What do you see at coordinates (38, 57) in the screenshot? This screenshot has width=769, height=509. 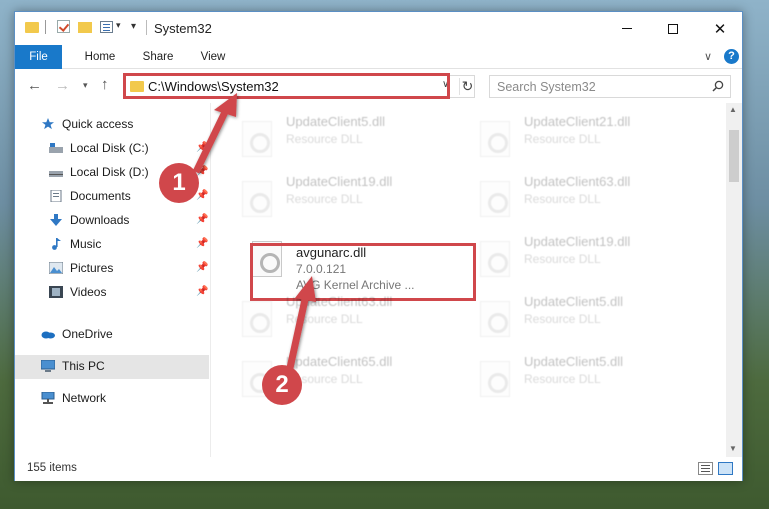 I see `tab-file: File` at bounding box center [38, 57].